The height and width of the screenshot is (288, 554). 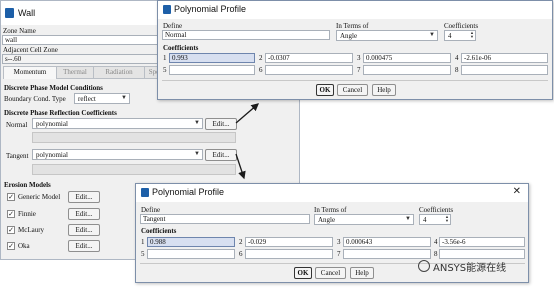 What do you see at coordinates (225, 219) in the screenshot?
I see `define-field: Tangent` at bounding box center [225, 219].